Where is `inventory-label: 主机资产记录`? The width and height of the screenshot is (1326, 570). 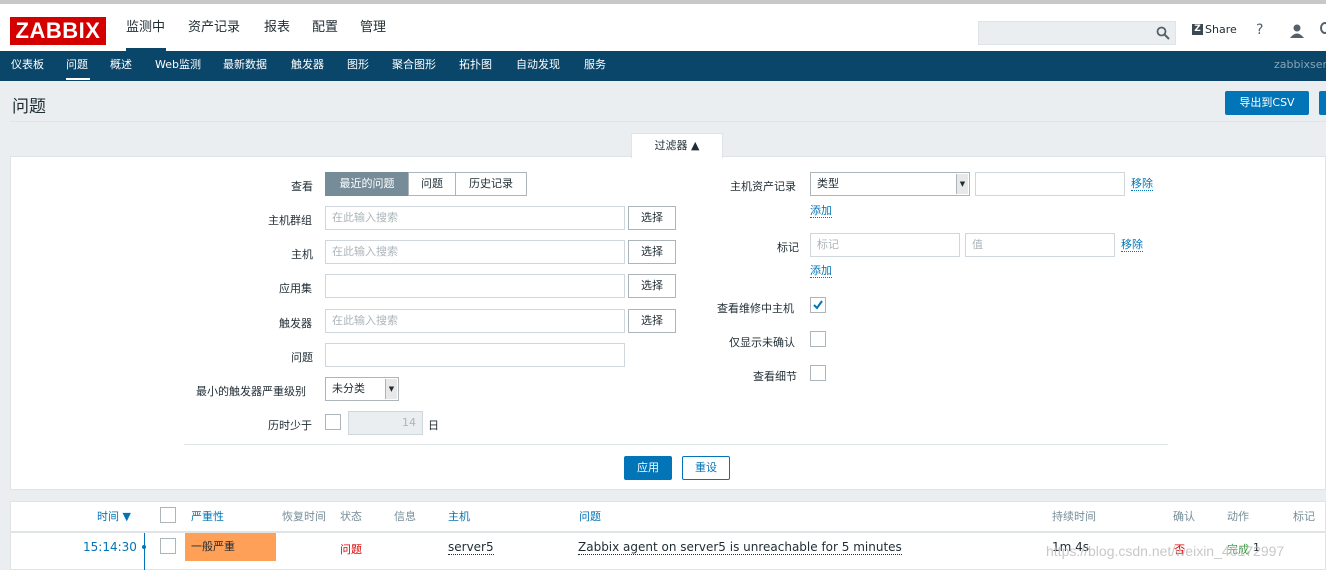 inventory-label: 主机资产记录 is located at coordinates (763, 186).